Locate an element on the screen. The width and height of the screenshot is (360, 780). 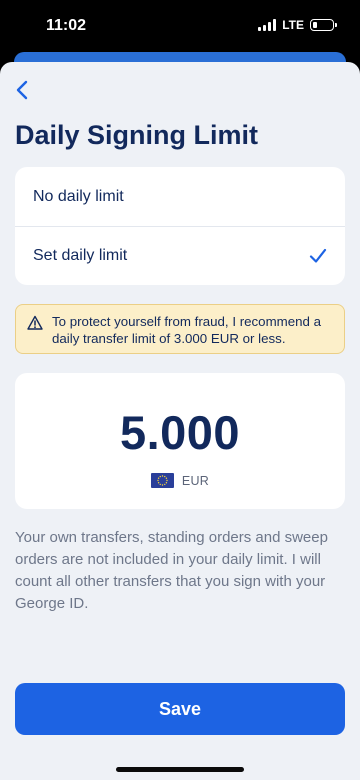
network-label: LTE is located at coordinates (293, 25).